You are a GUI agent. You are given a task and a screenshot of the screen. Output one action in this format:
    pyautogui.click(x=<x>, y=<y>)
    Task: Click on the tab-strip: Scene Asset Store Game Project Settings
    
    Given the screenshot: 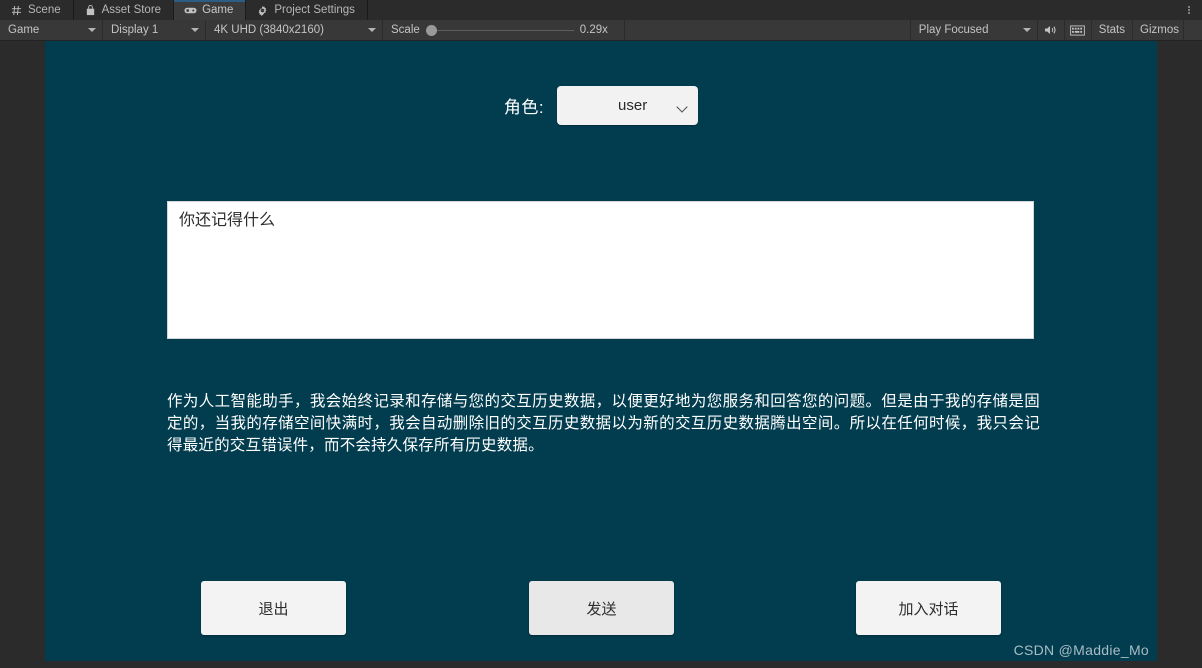 What is the action you would take?
    pyautogui.click(x=601, y=10)
    